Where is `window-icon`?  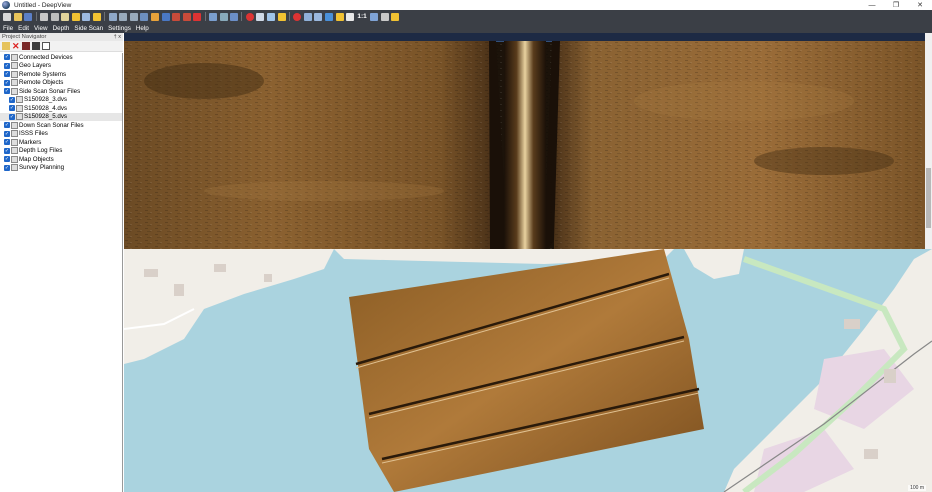 window-icon is located at coordinates (46, 46).